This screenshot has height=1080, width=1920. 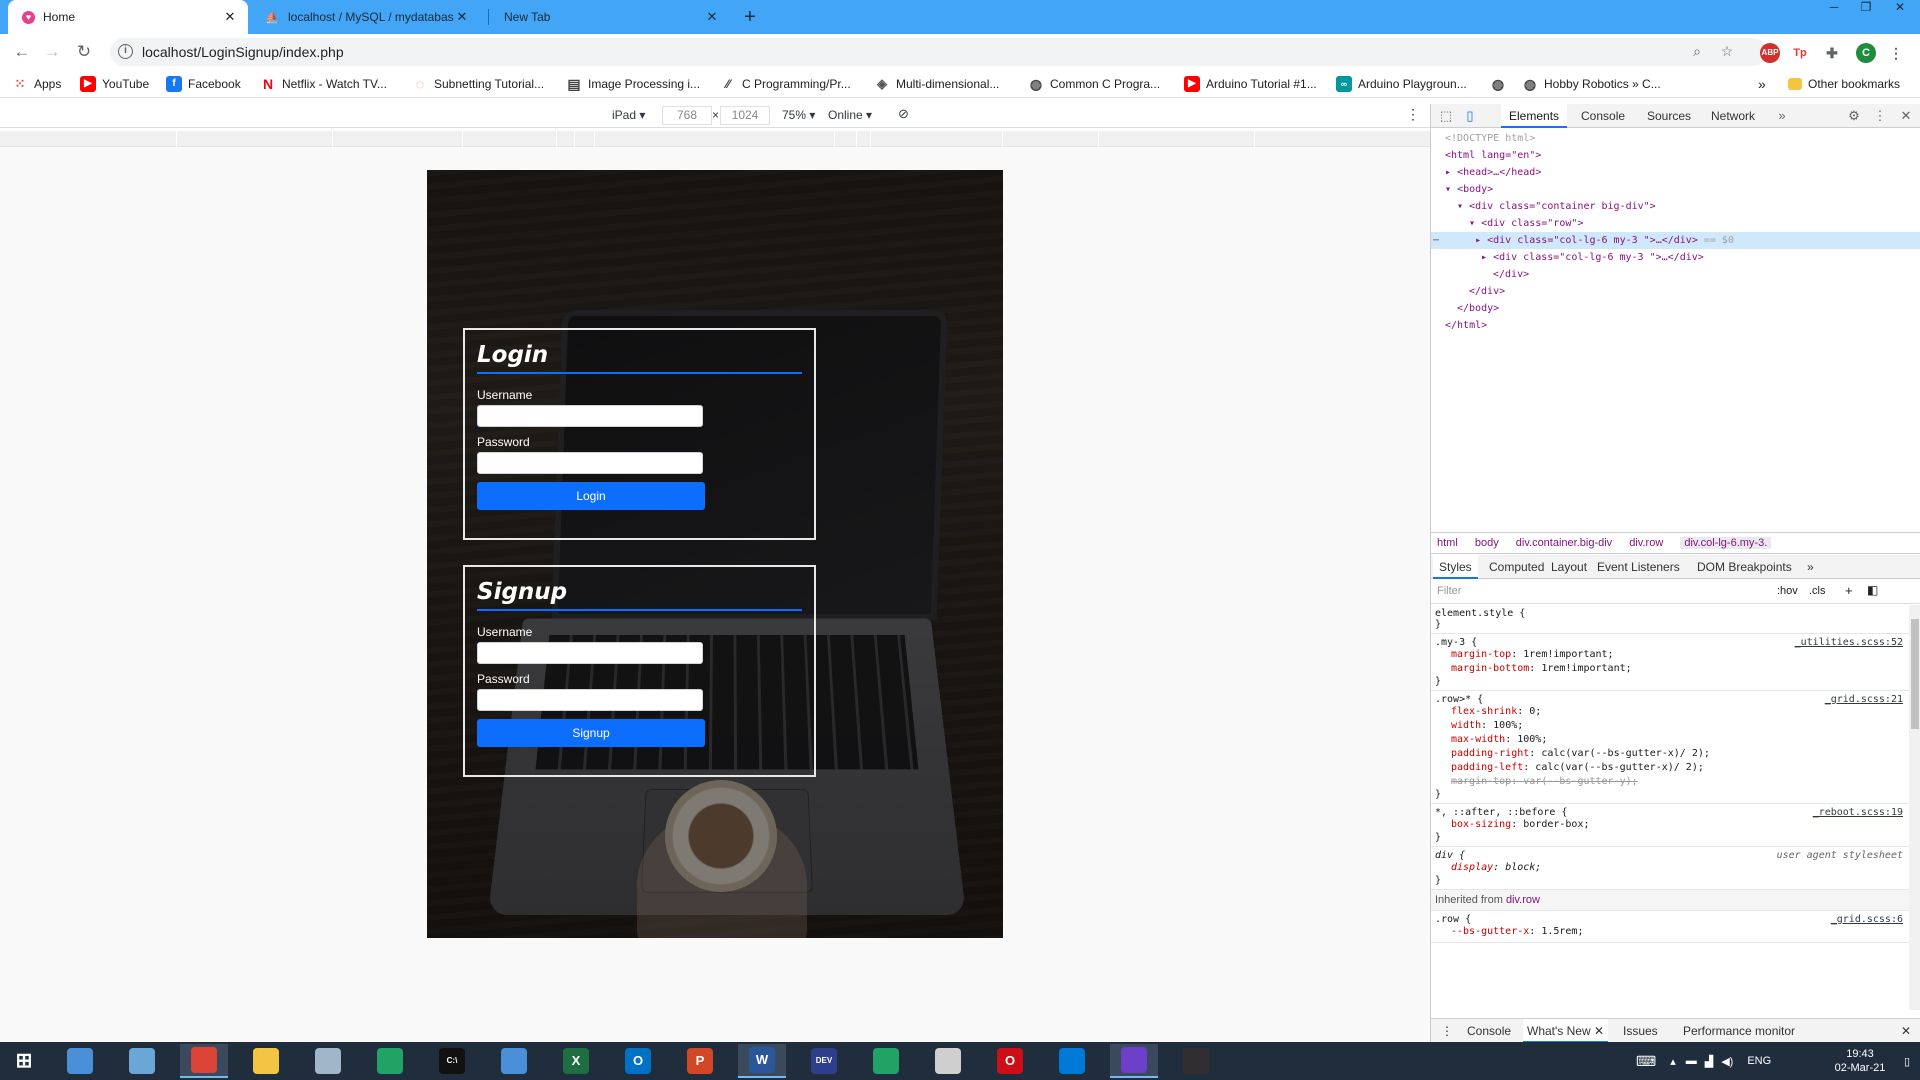 What do you see at coordinates (1906, 1031) in the screenshot?
I see `close-drawer-icon: ✕` at bounding box center [1906, 1031].